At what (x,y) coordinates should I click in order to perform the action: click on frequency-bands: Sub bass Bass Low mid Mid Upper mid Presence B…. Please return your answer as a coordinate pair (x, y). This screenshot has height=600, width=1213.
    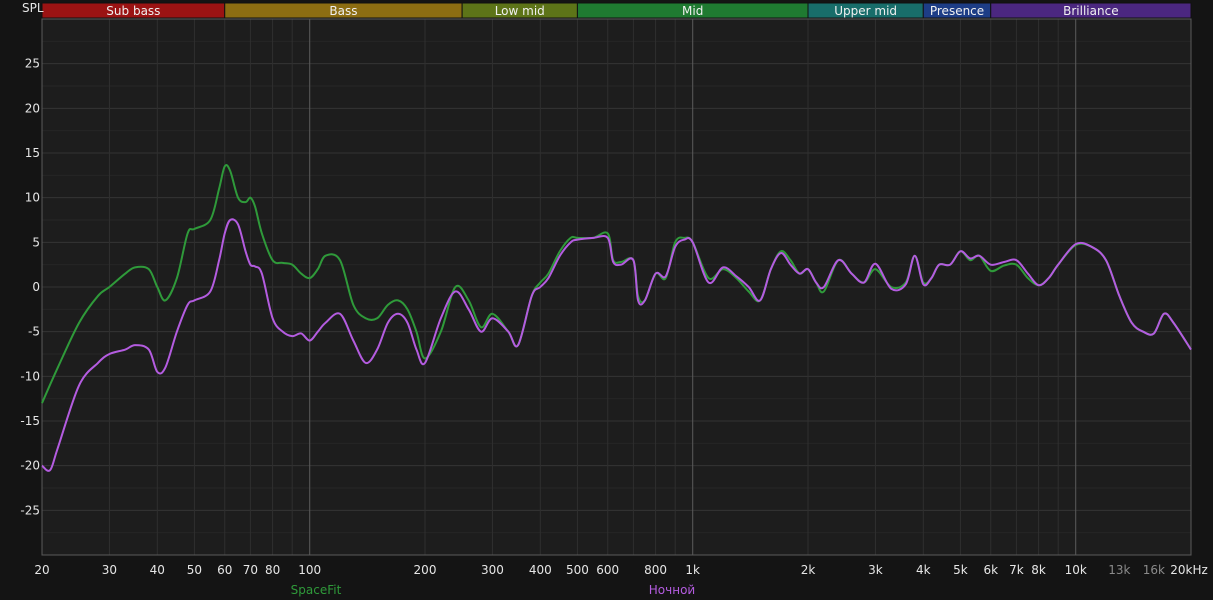
    Looking at the image, I should click on (616, 10).